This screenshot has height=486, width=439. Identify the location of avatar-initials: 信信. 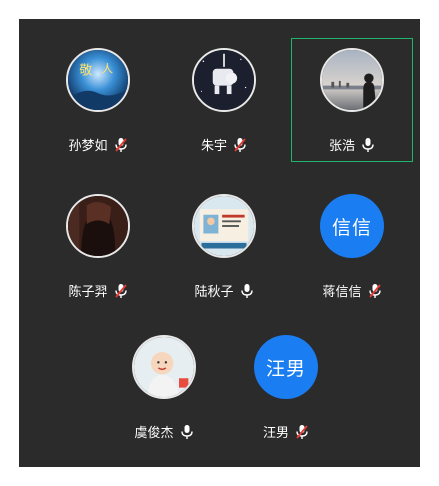
(352, 226).